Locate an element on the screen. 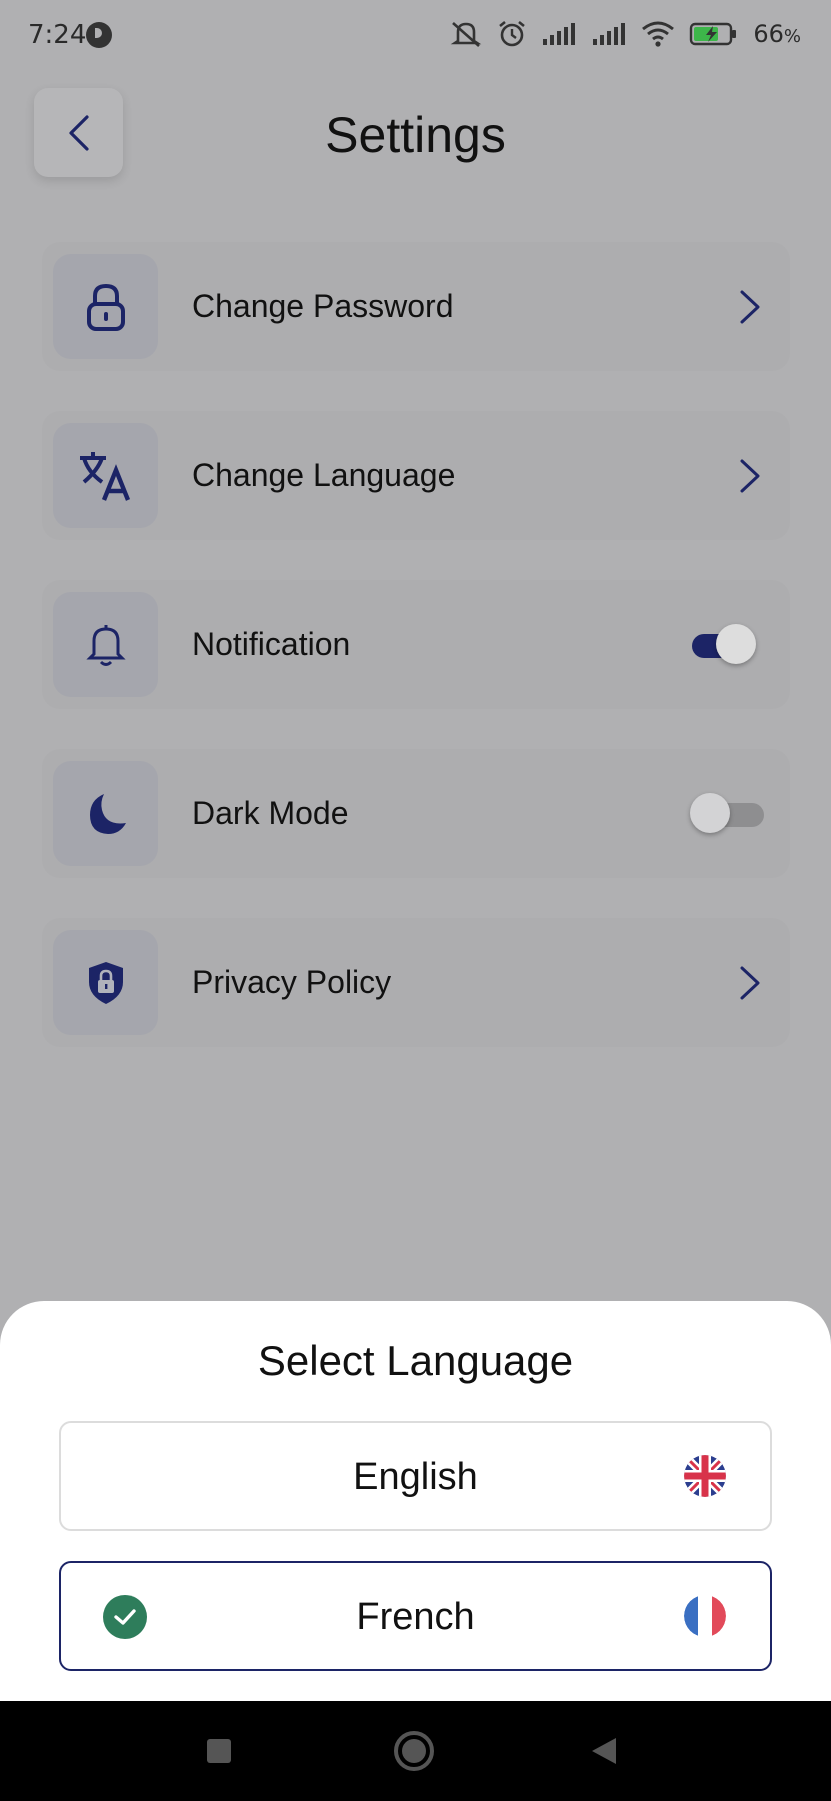  lock-icon is located at coordinates (105, 307).